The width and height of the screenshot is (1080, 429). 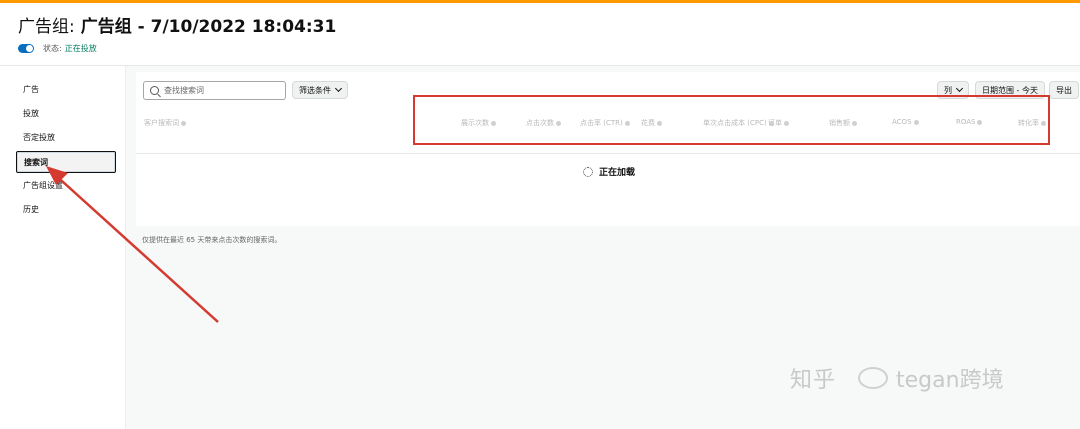 I want to click on wechat-icon, so click(x=873, y=378).